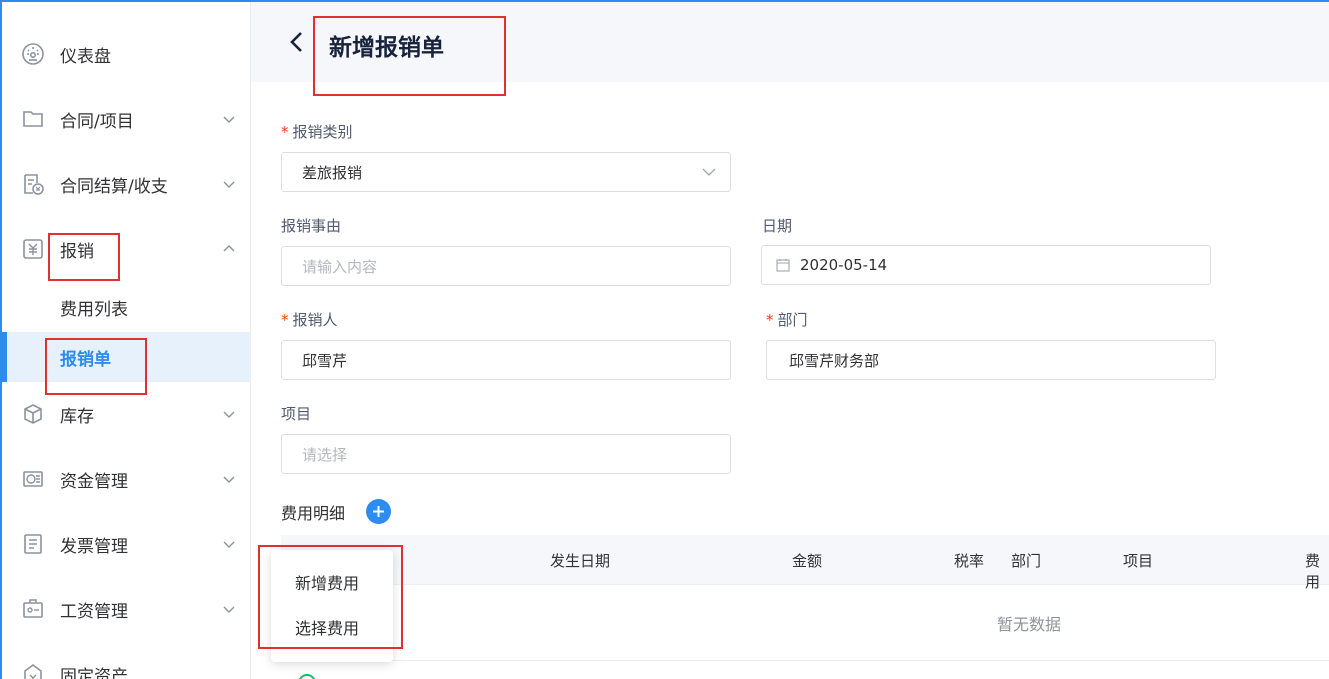 This screenshot has width=1329, height=679. Describe the element at coordinates (33, 414) in the screenshot. I see `box-icon` at that location.